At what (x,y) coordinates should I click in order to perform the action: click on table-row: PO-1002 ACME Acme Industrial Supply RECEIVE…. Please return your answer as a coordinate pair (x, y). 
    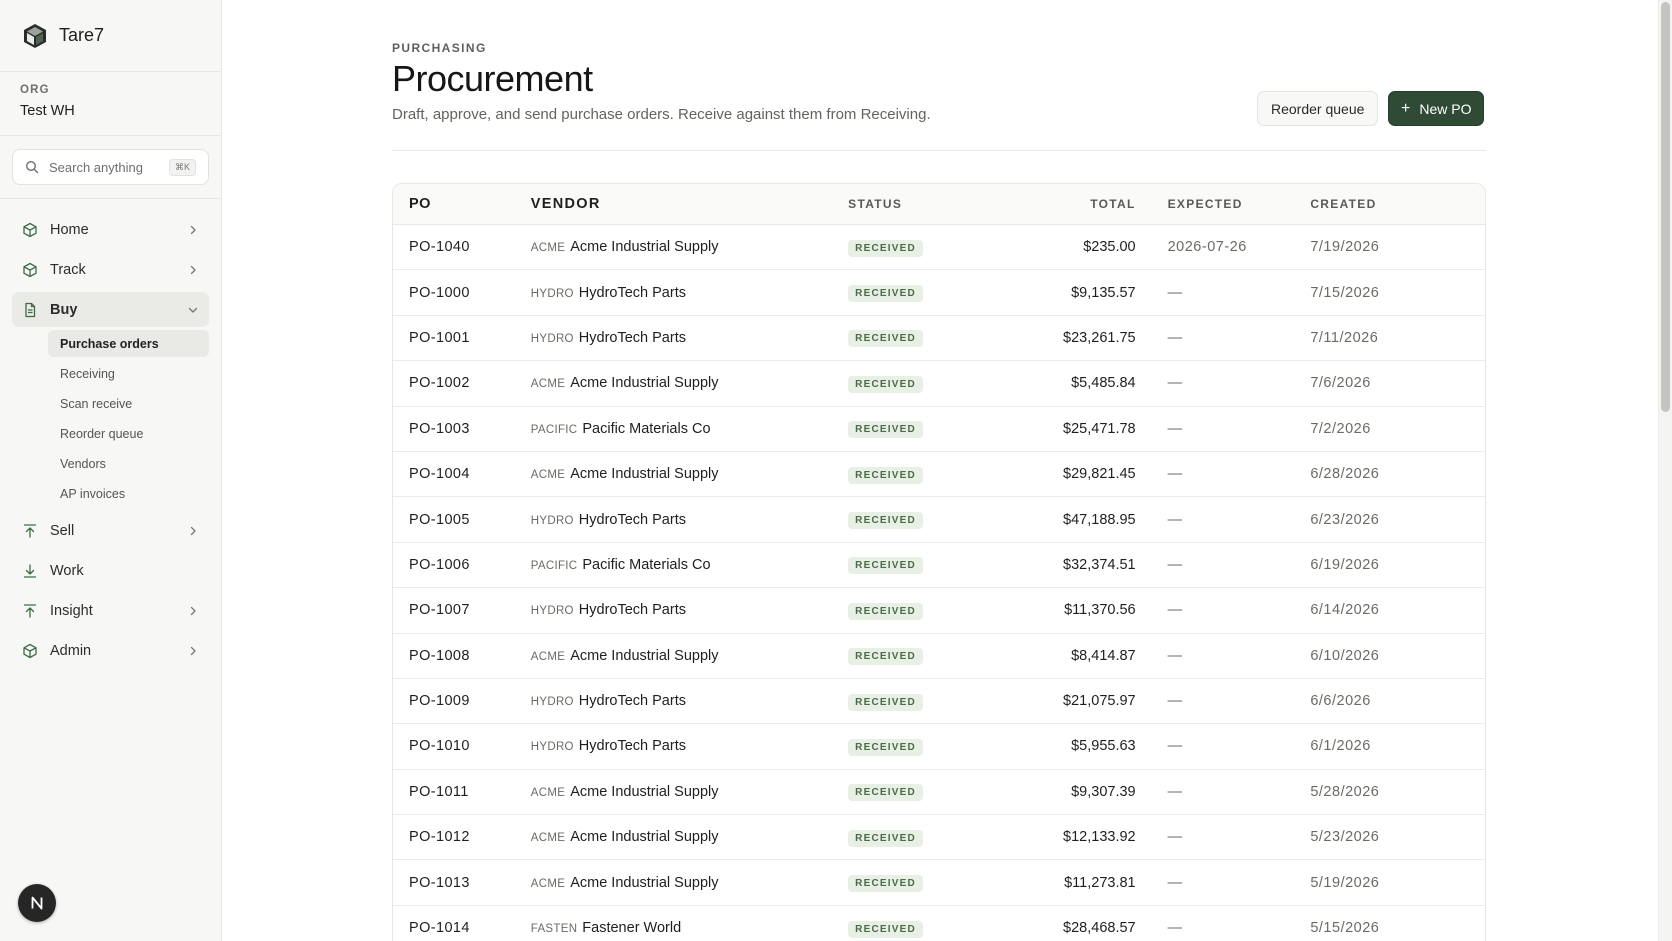
    Looking at the image, I should click on (939, 384).